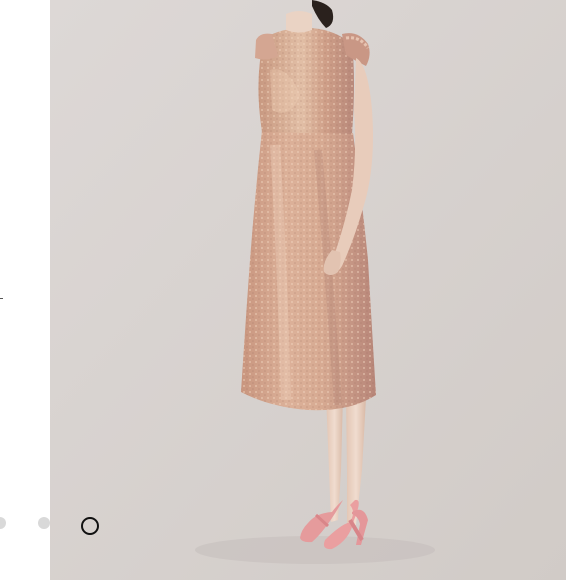 The image size is (580, 580). What do you see at coordinates (90, 526) in the screenshot?
I see `carousel-dot-active` at bounding box center [90, 526].